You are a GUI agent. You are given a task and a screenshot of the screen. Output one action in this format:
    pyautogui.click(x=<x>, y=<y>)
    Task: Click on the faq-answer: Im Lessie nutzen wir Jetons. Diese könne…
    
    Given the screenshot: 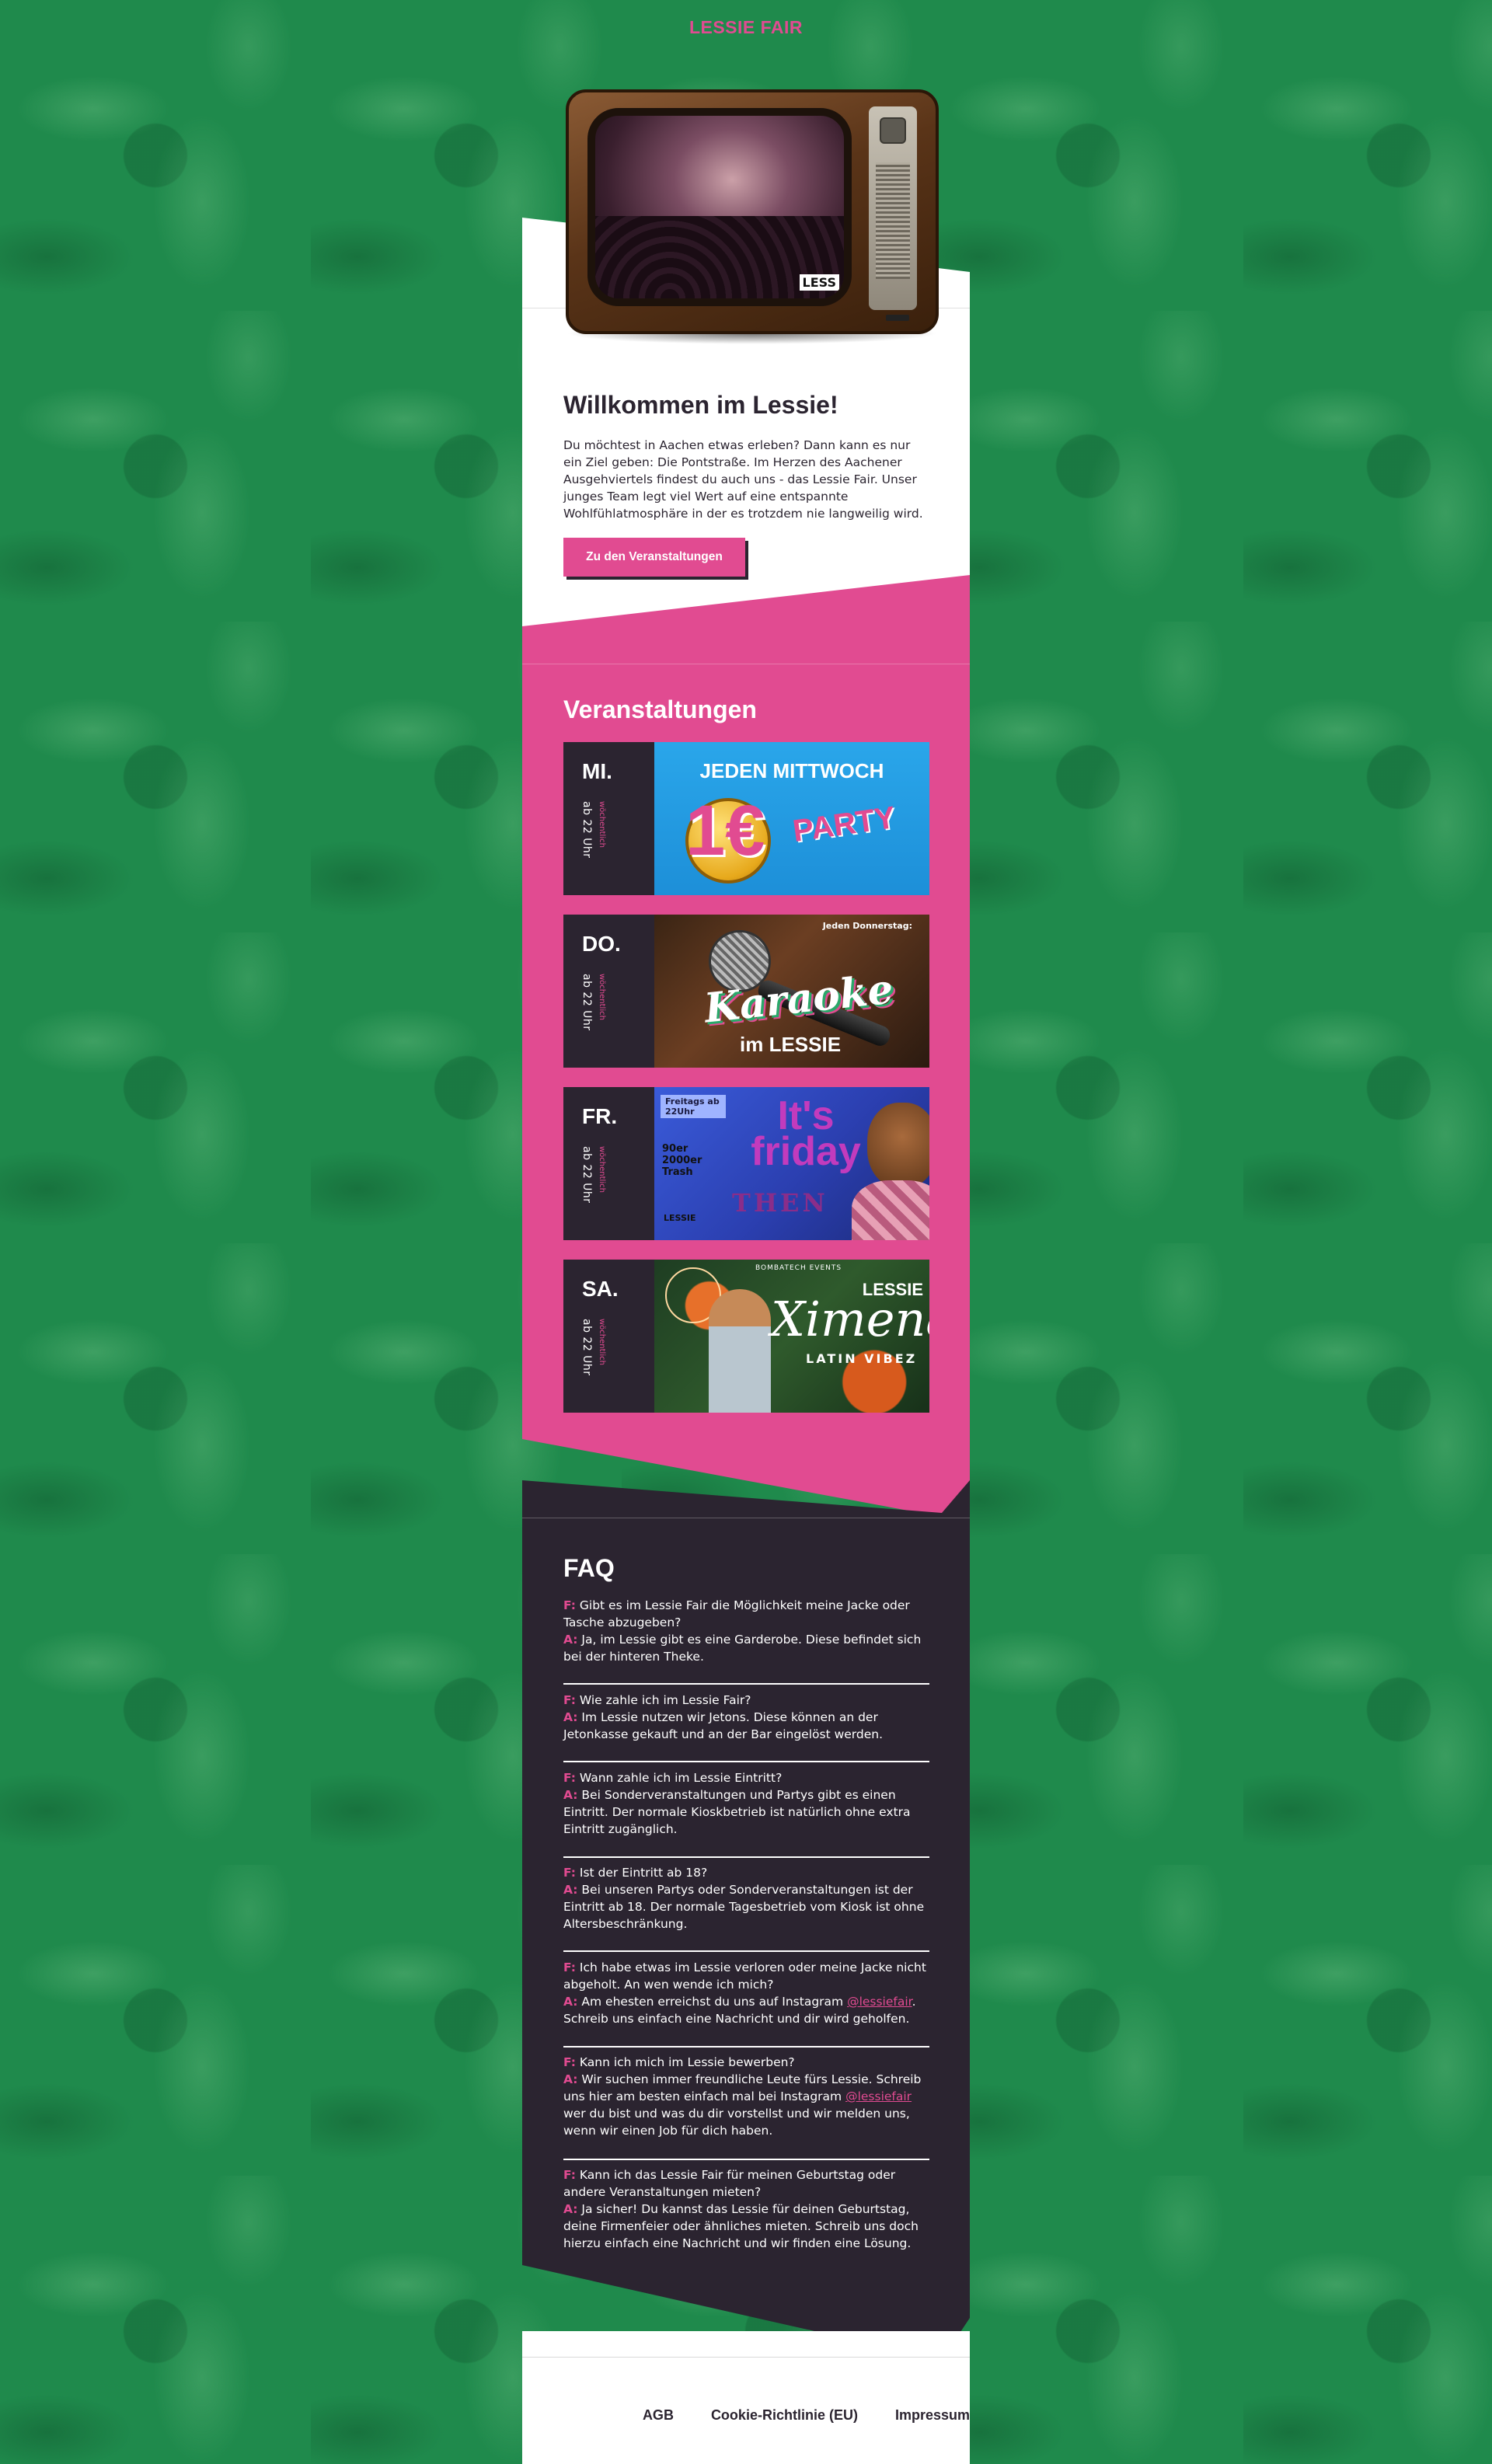 What is the action you would take?
    pyautogui.click(x=723, y=1725)
    